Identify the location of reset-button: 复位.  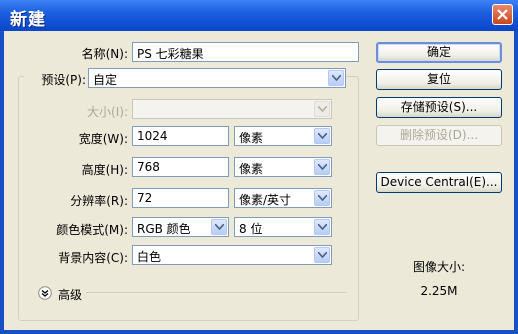
(439, 79).